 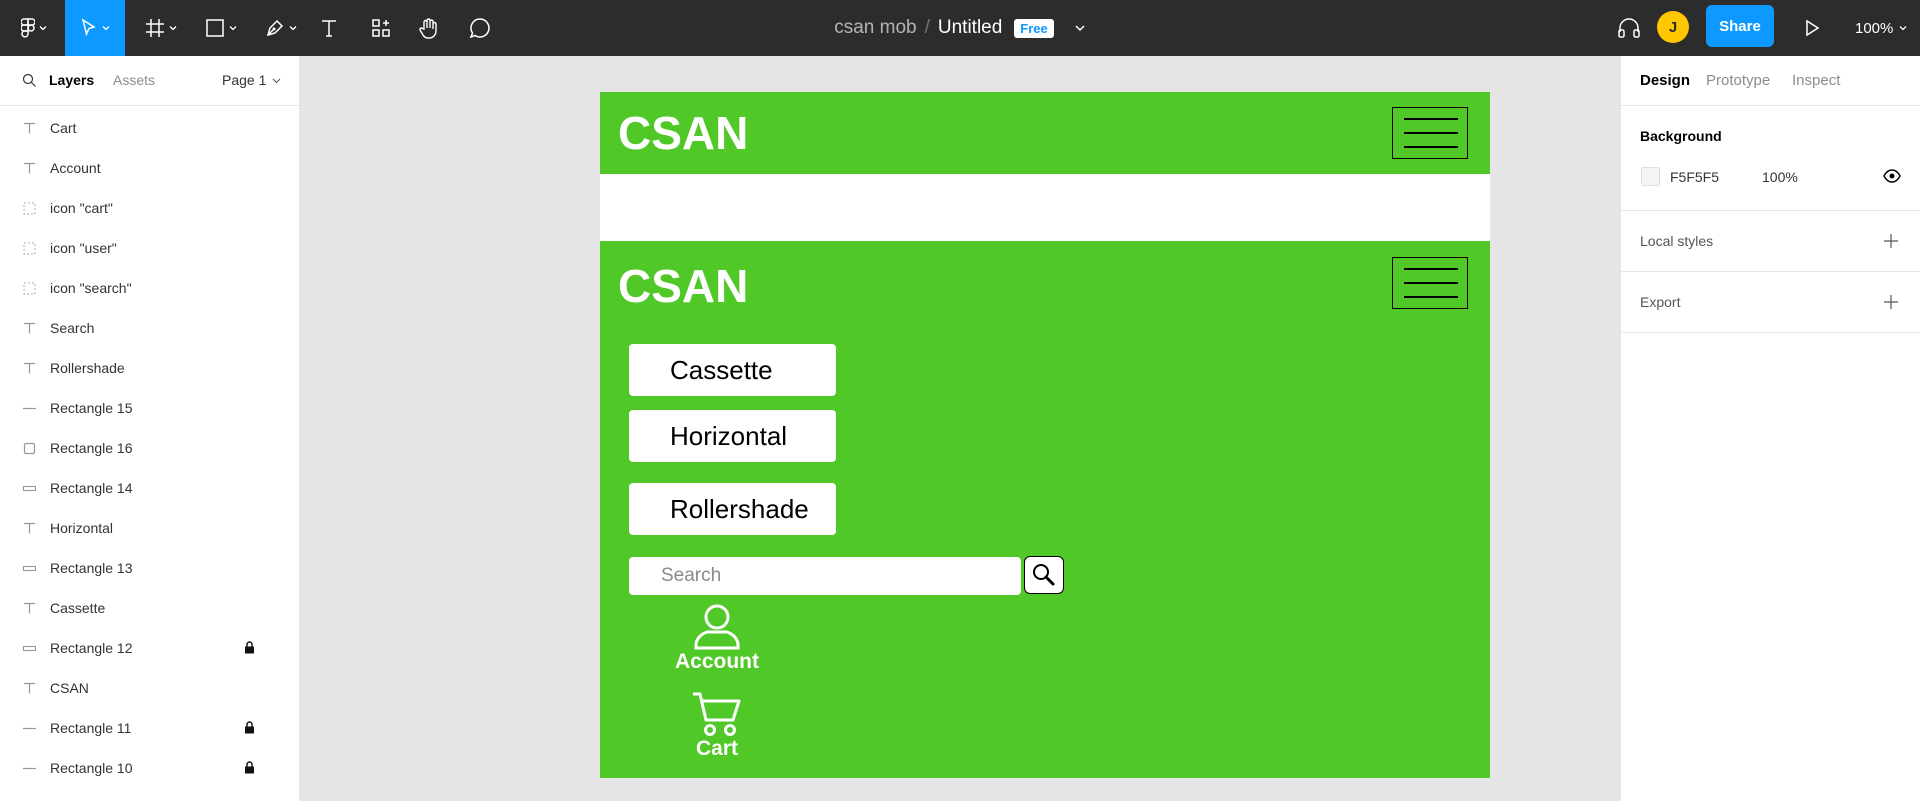 I want to click on tab-inspect: Inspect, so click(x=1816, y=80).